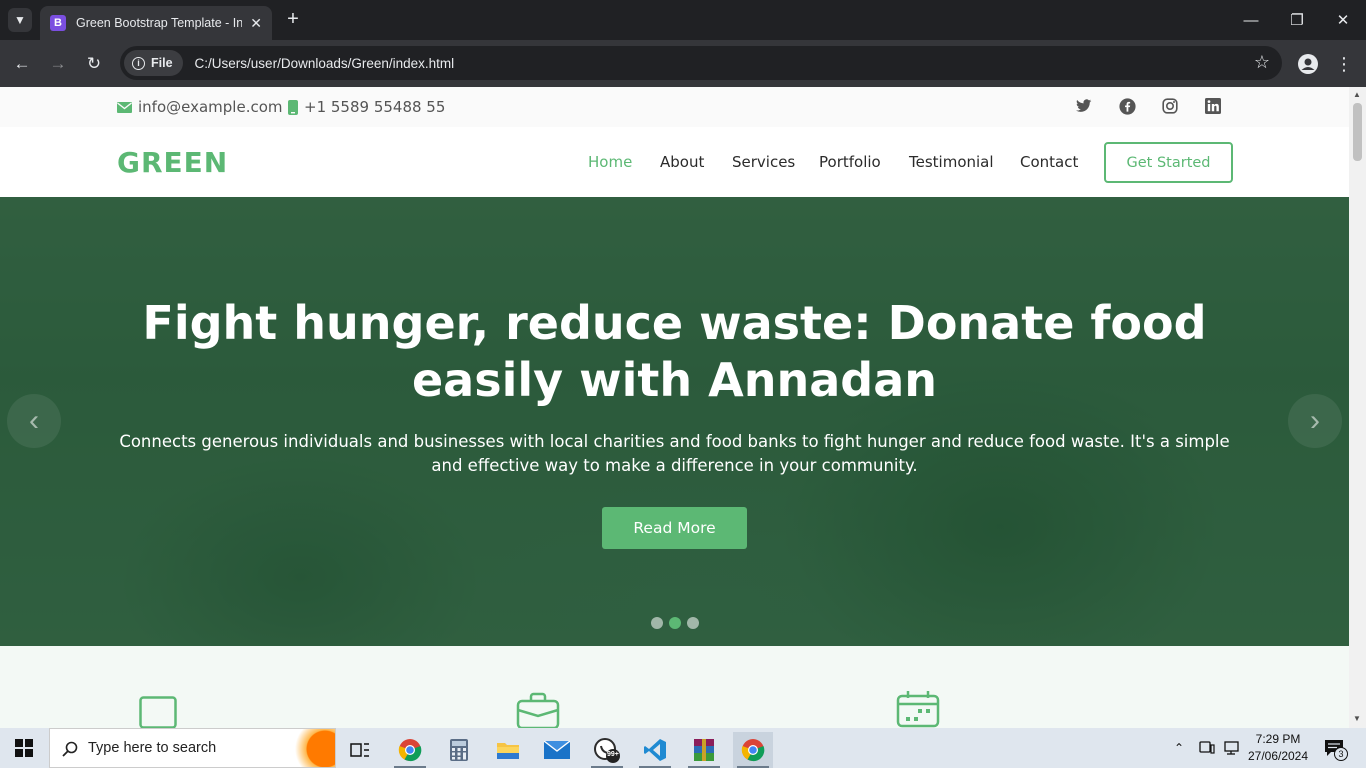  Describe the element at coordinates (300, 748) in the screenshot. I see `search-highlight-image` at that location.